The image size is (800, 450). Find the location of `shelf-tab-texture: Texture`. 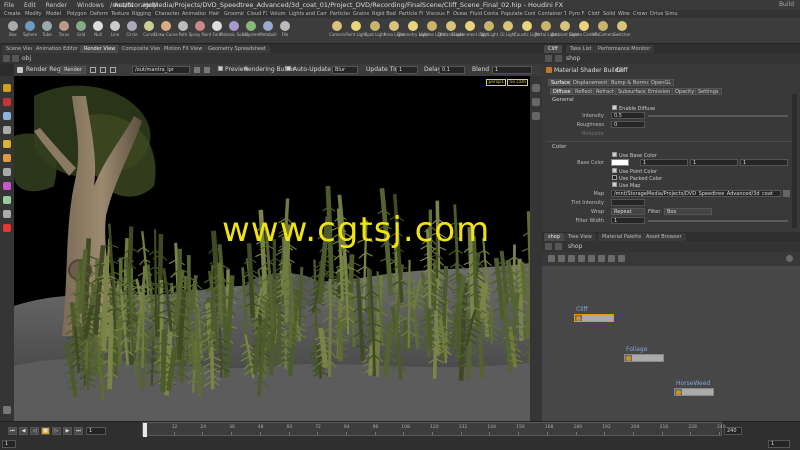

shelf-tab-texture: Texture is located at coordinates (119, 14).